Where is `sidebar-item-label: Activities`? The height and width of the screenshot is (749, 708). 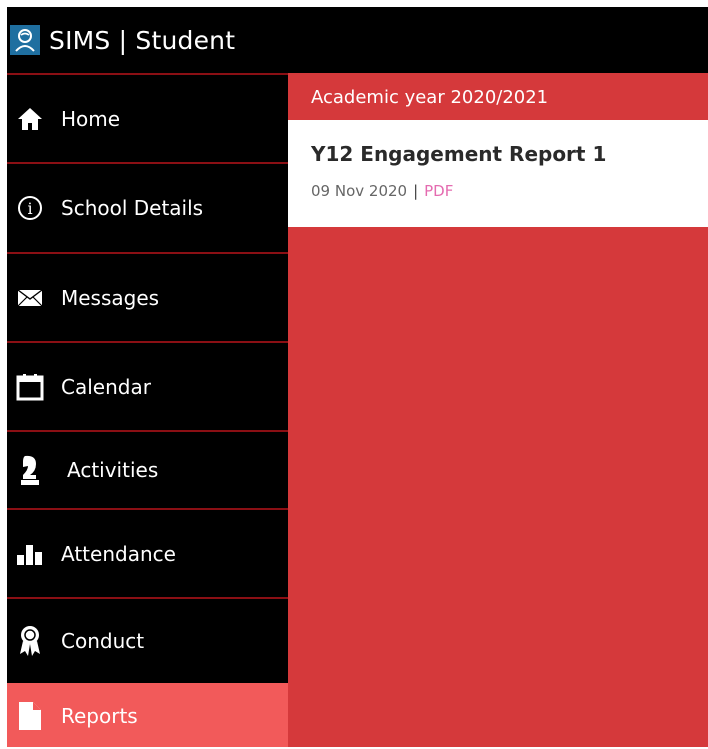
sidebar-item-label: Activities is located at coordinates (113, 470).